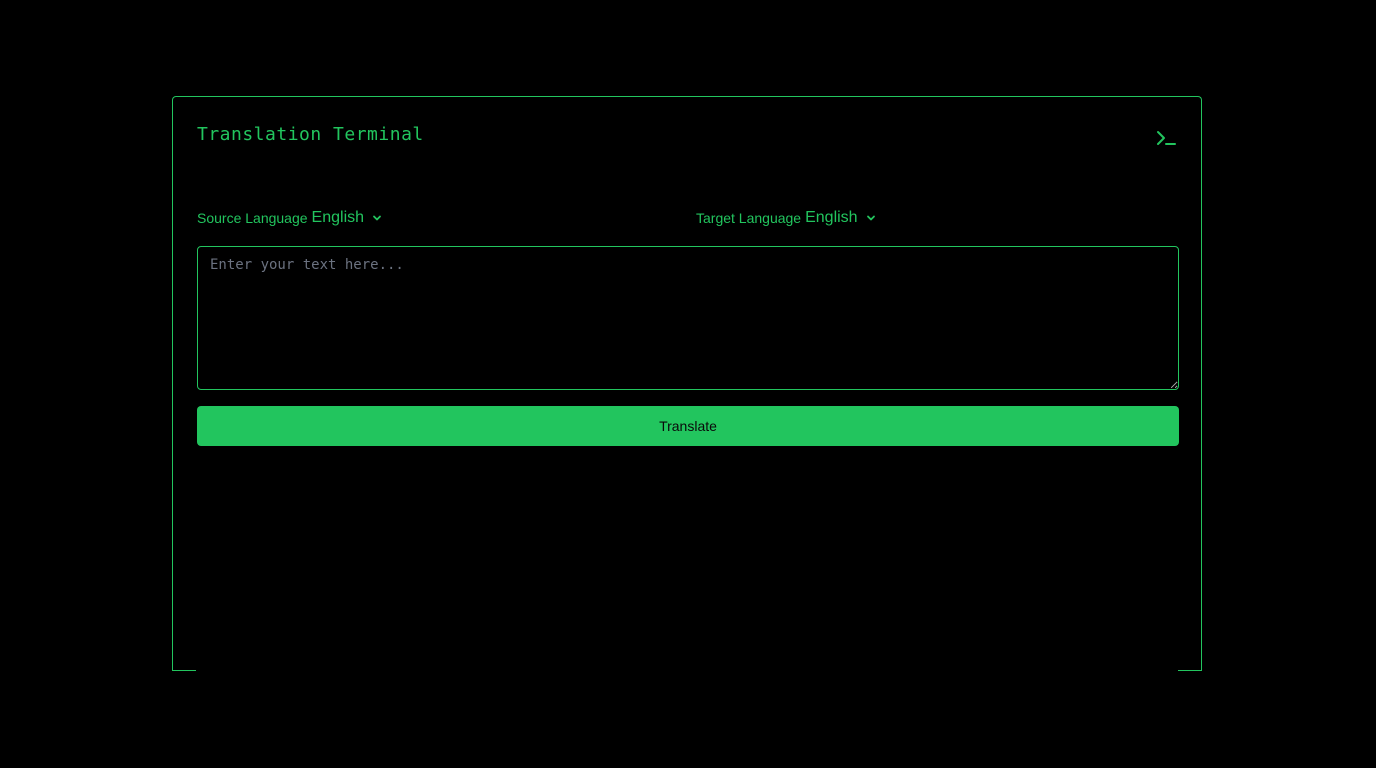 The width and height of the screenshot is (1376, 768). What do you see at coordinates (1166, 138) in the screenshot?
I see `terminal-icon` at bounding box center [1166, 138].